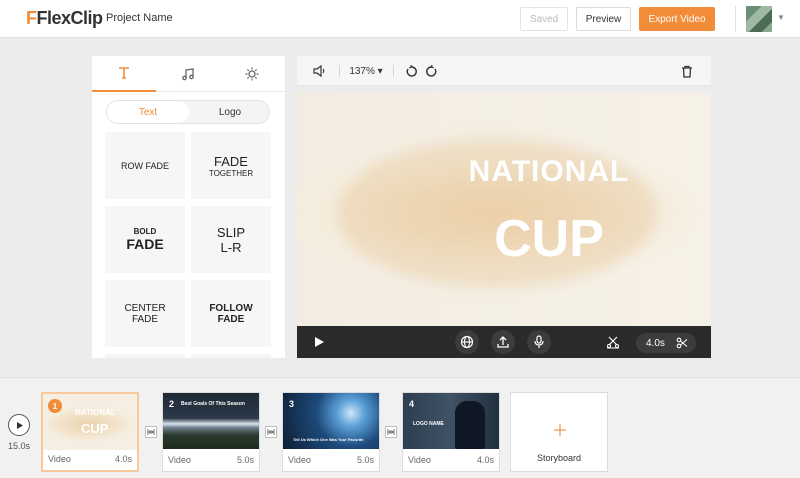 The width and height of the screenshot is (800, 478). Describe the element at coordinates (759, 19) in the screenshot. I see `avatar` at that location.